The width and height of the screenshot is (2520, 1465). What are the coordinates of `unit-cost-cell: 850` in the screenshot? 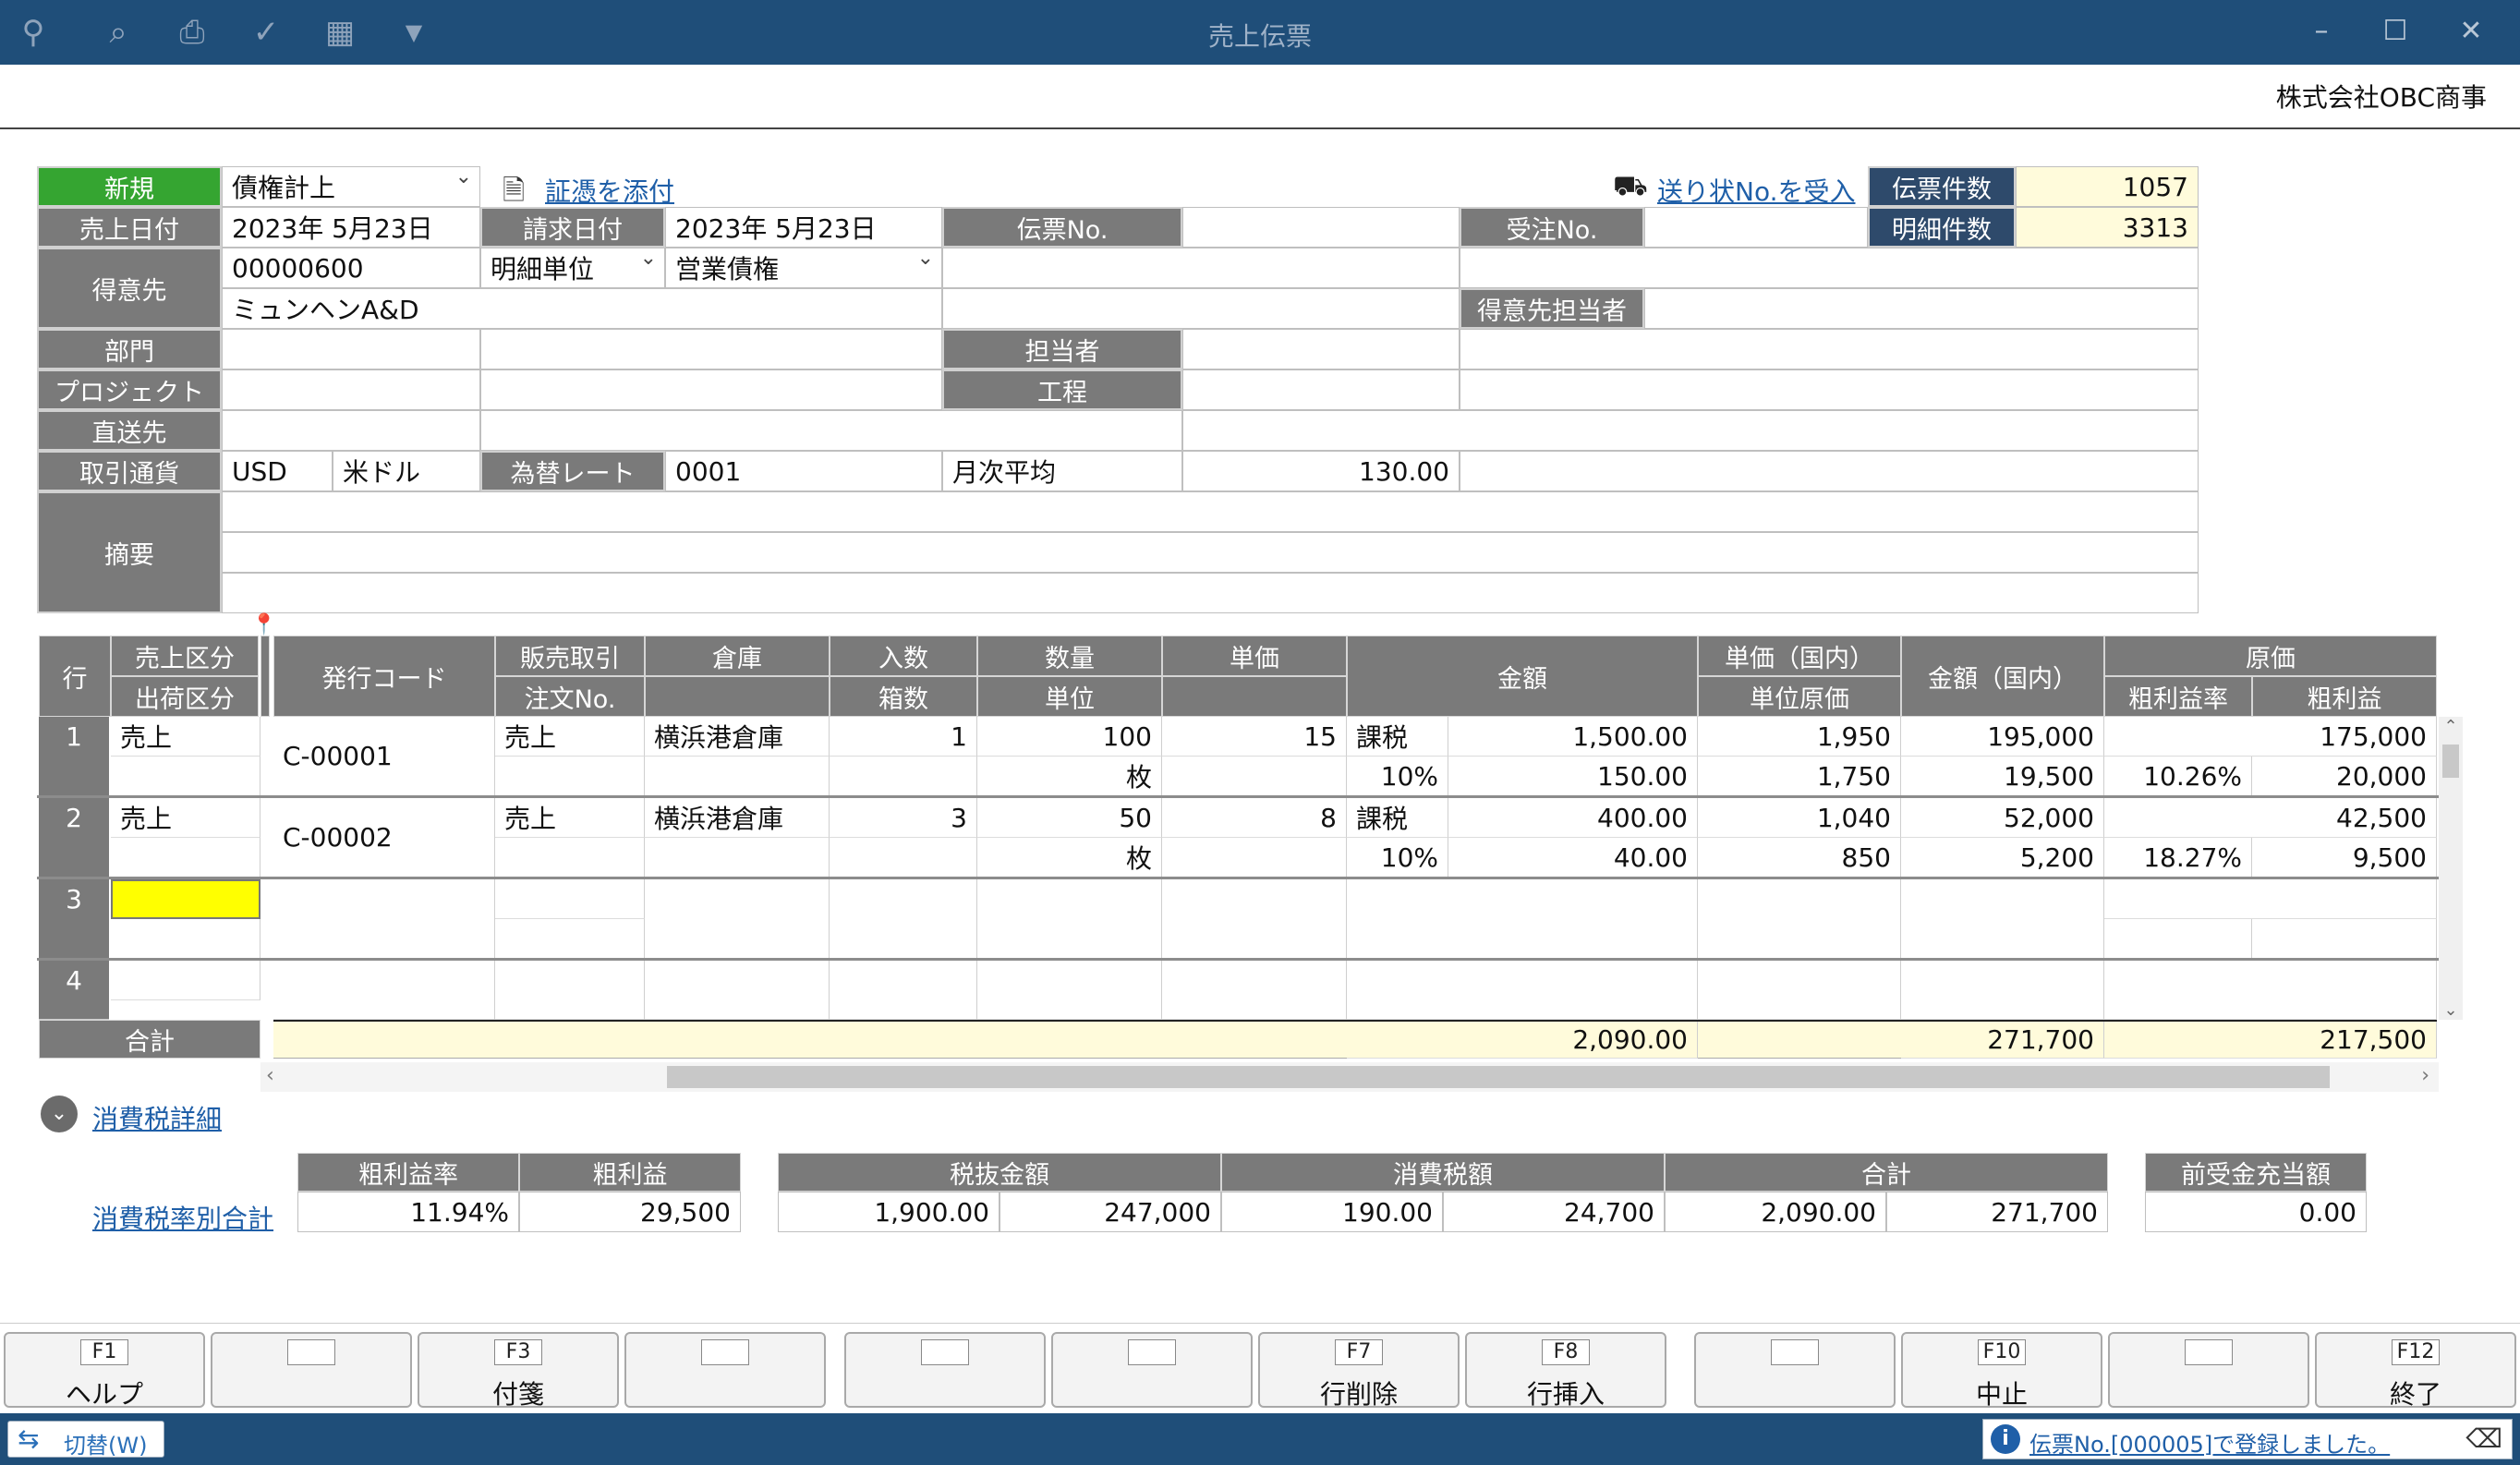 It's located at (1799, 858).